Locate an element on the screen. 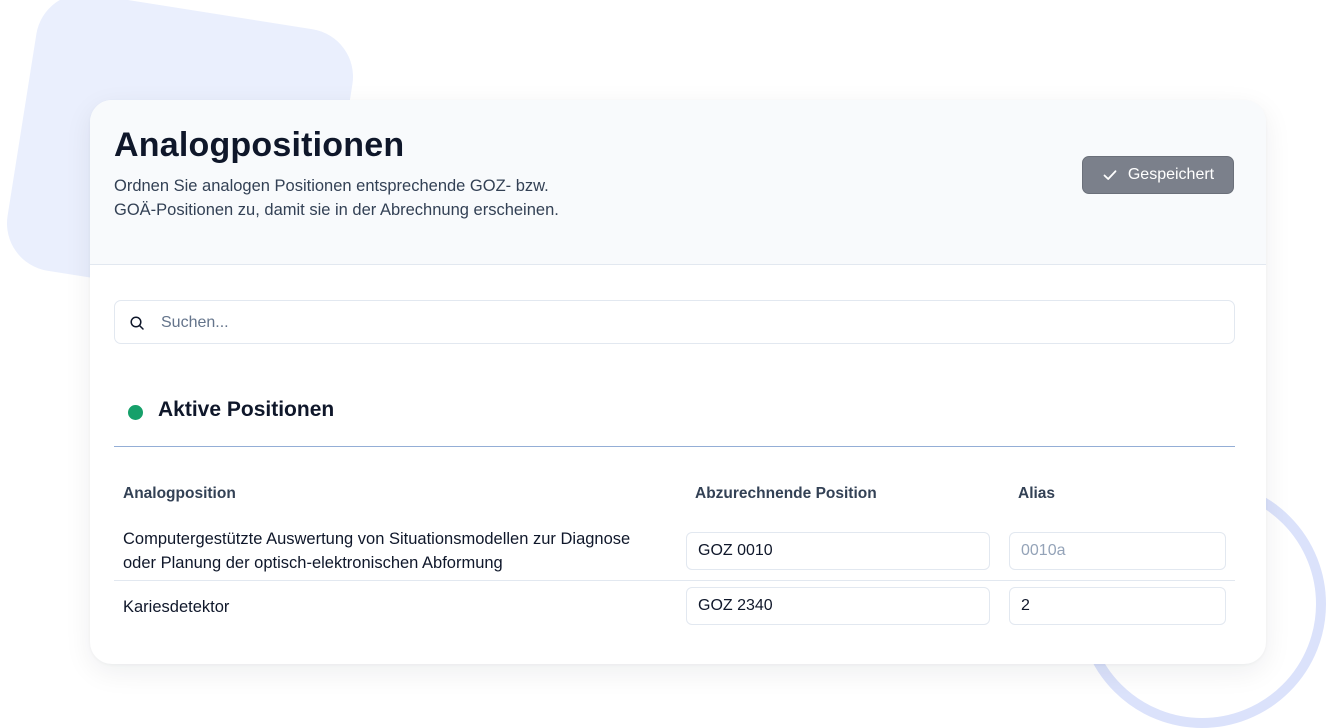 The height and width of the screenshot is (728, 1329). section-header-active-positions: Aktive Positionen is located at coordinates (674, 418).